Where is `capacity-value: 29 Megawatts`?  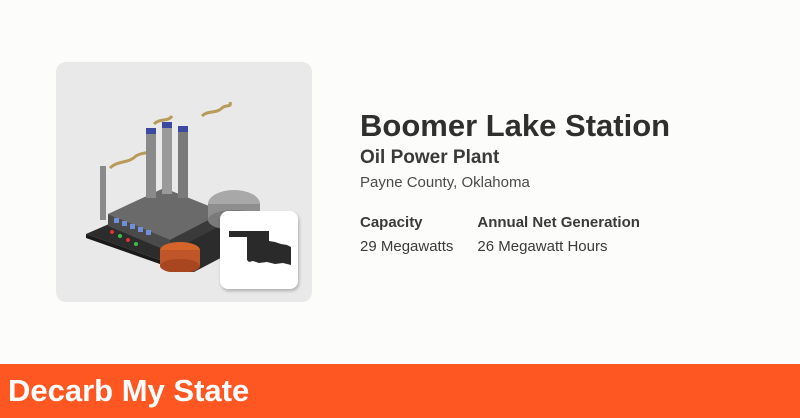
capacity-value: 29 Megawatts is located at coordinates (407, 246).